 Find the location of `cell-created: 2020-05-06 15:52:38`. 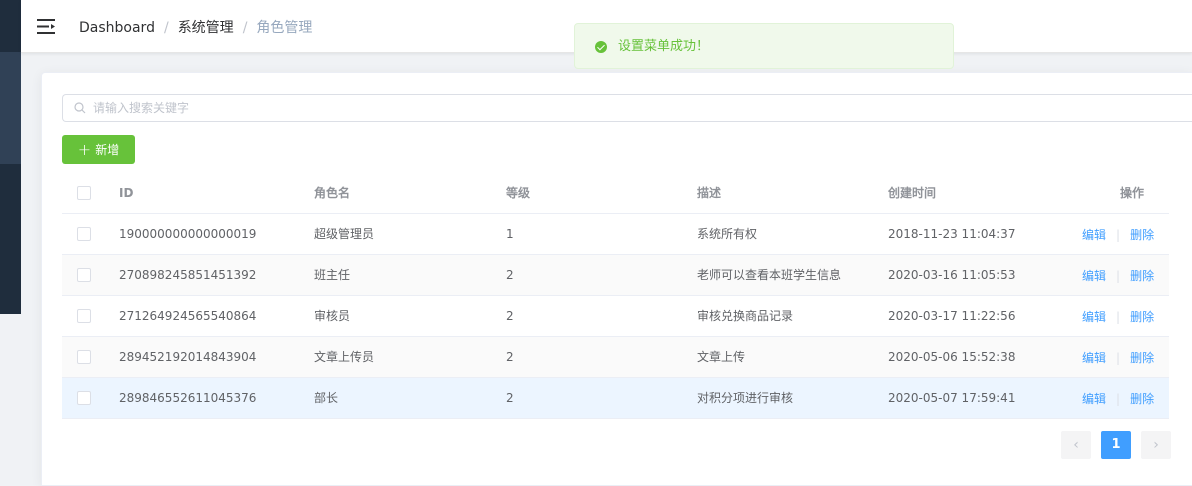

cell-created: 2020-05-06 15:52:38 is located at coordinates (952, 357).